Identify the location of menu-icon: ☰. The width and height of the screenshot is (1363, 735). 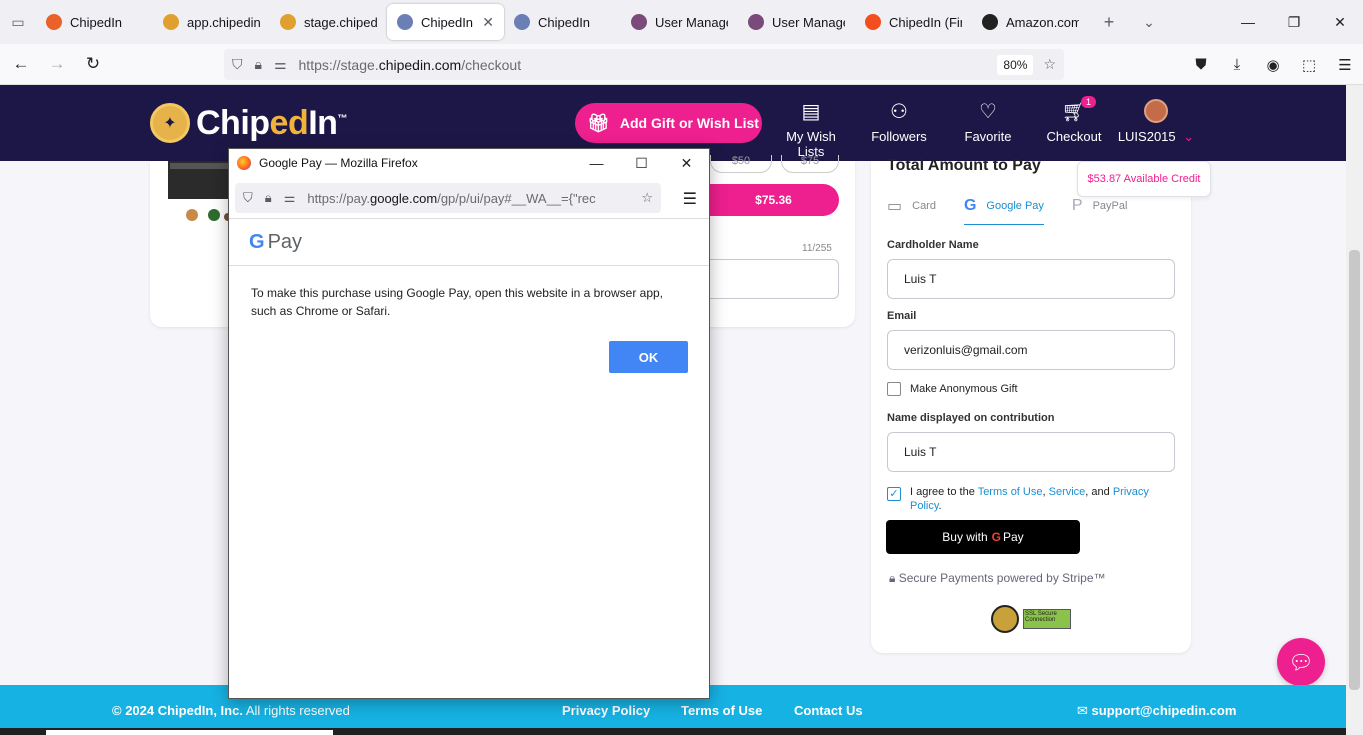
(1345, 65).